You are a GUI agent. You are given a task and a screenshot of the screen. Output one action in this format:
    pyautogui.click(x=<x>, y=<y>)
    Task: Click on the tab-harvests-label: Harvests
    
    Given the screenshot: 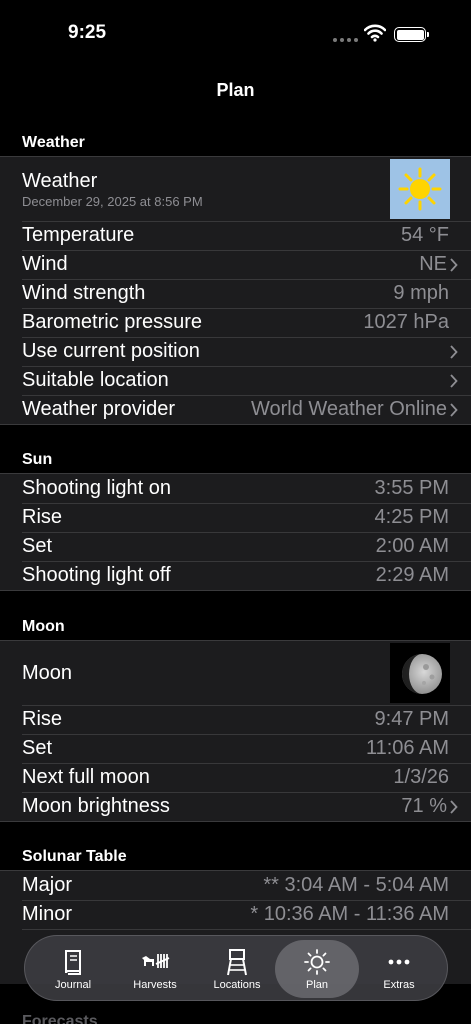 What is the action you would take?
    pyautogui.click(x=155, y=984)
    